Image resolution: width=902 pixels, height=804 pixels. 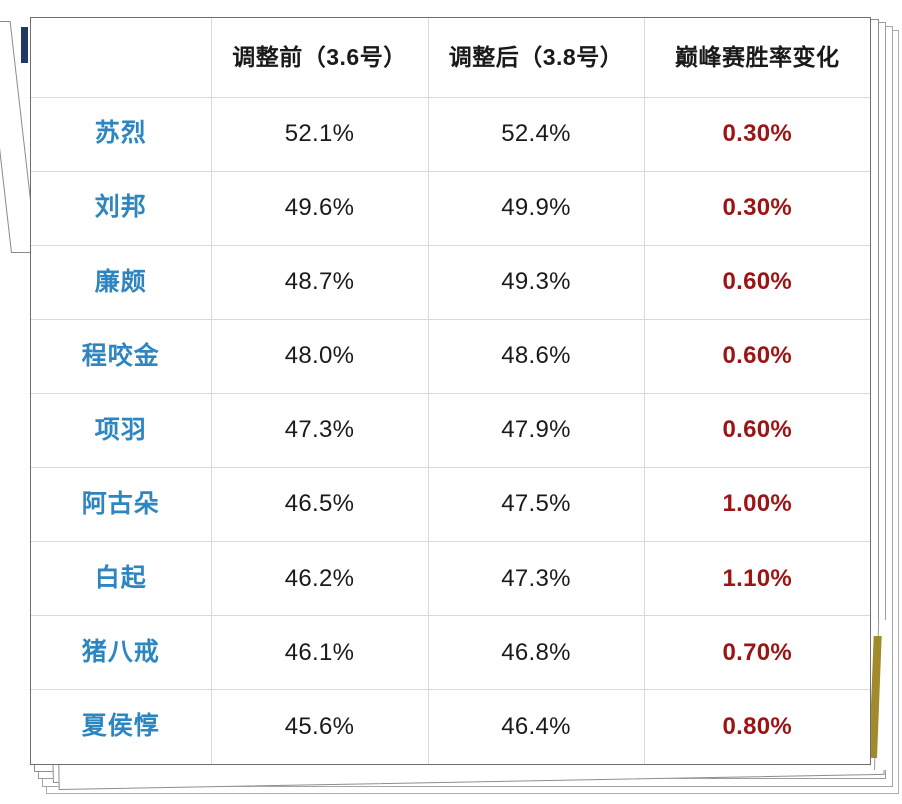 I want to click on table-header: 调整前（3.6号） 调整后（3.8号） 巅峰赛胜率变化, so click(x=450, y=58).